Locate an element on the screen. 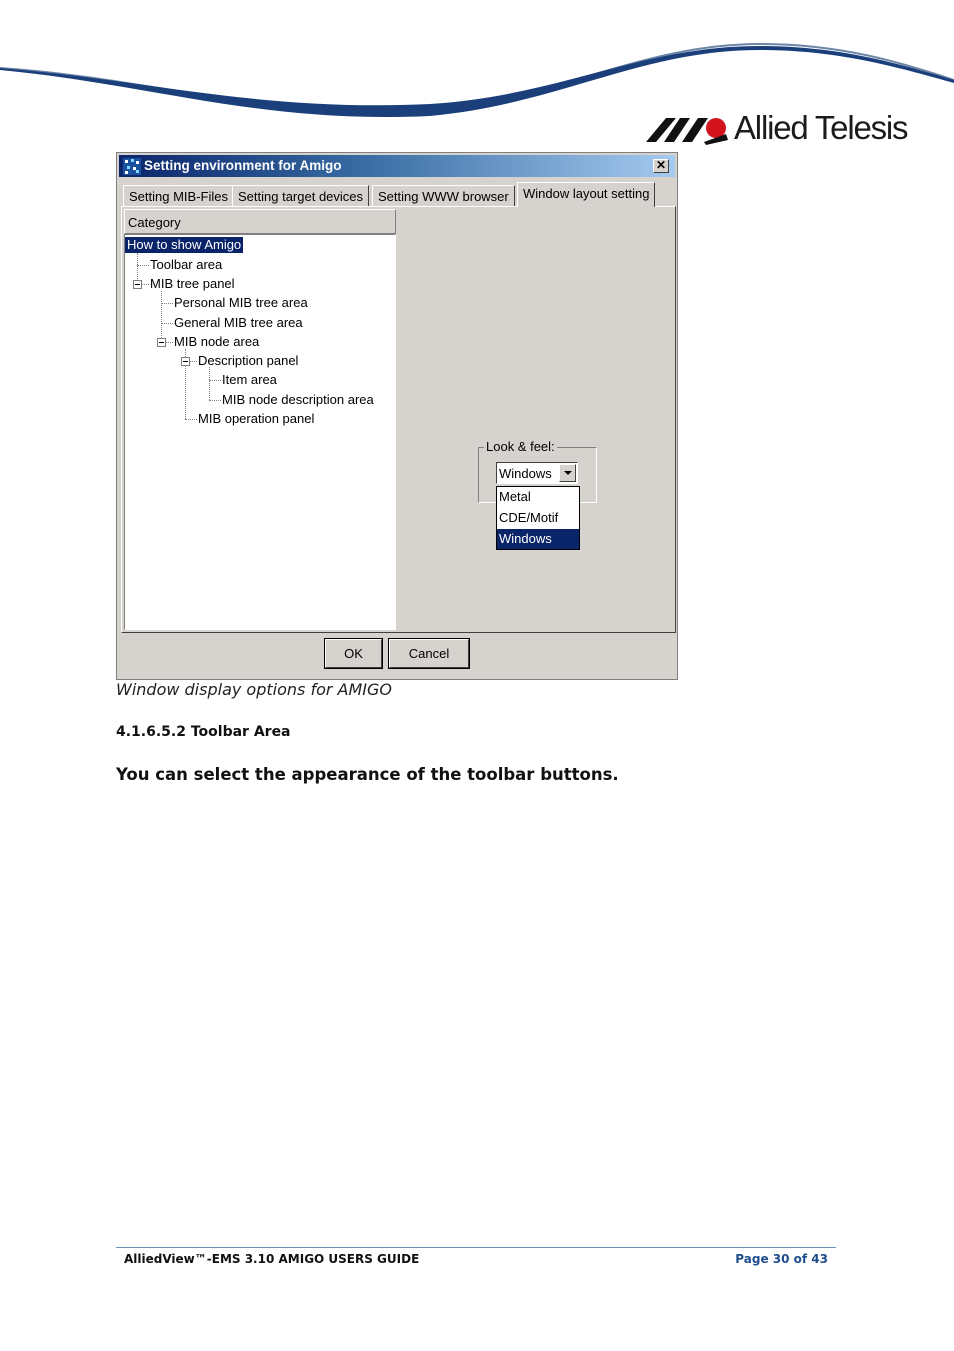  logo-mark-icon is located at coordinates (687, 131).